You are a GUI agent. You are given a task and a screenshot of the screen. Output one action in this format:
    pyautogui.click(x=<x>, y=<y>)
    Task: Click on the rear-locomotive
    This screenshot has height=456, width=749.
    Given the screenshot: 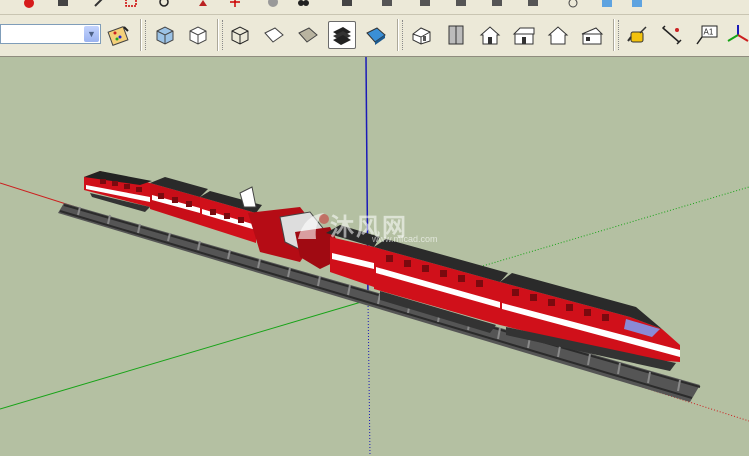 What is the action you would take?
    pyautogui.click(x=118, y=191)
    